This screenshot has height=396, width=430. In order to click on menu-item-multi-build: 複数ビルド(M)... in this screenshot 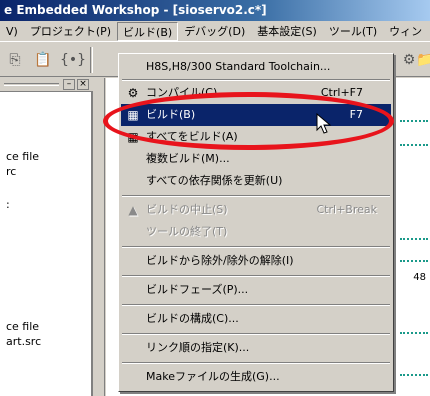, I will do `click(256, 159)`.